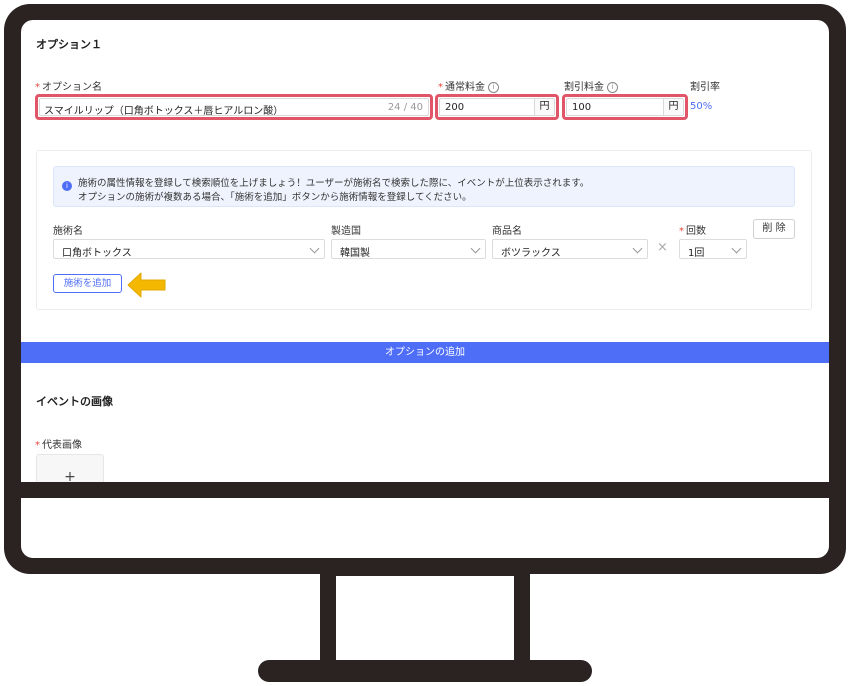 The image size is (854, 686). What do you see at coordinates (662, 248) in the screenshot?
I see `close-icon: ×` at bounding box center [662, 248].